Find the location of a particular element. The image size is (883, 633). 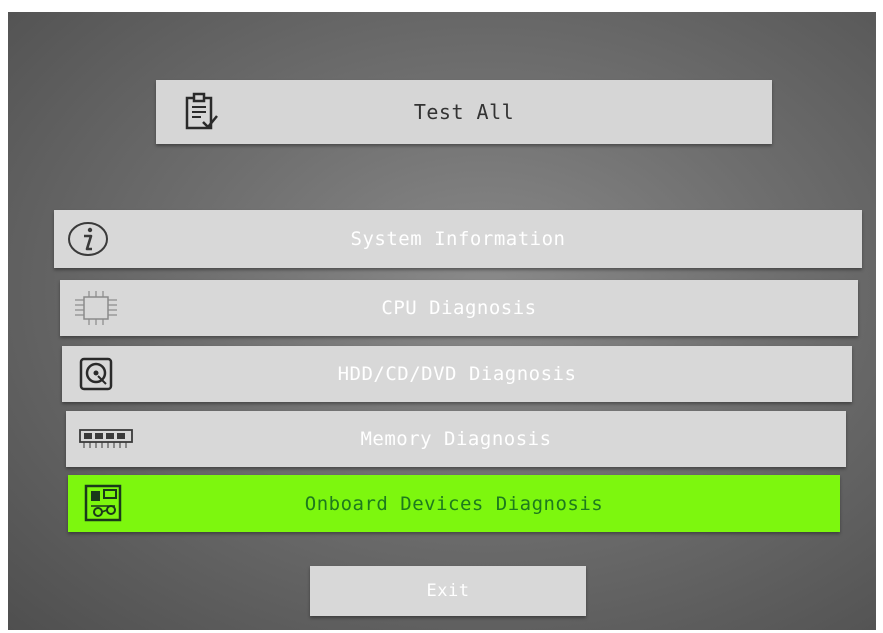

exit-button: Exit is located at coordinates (448, 591).